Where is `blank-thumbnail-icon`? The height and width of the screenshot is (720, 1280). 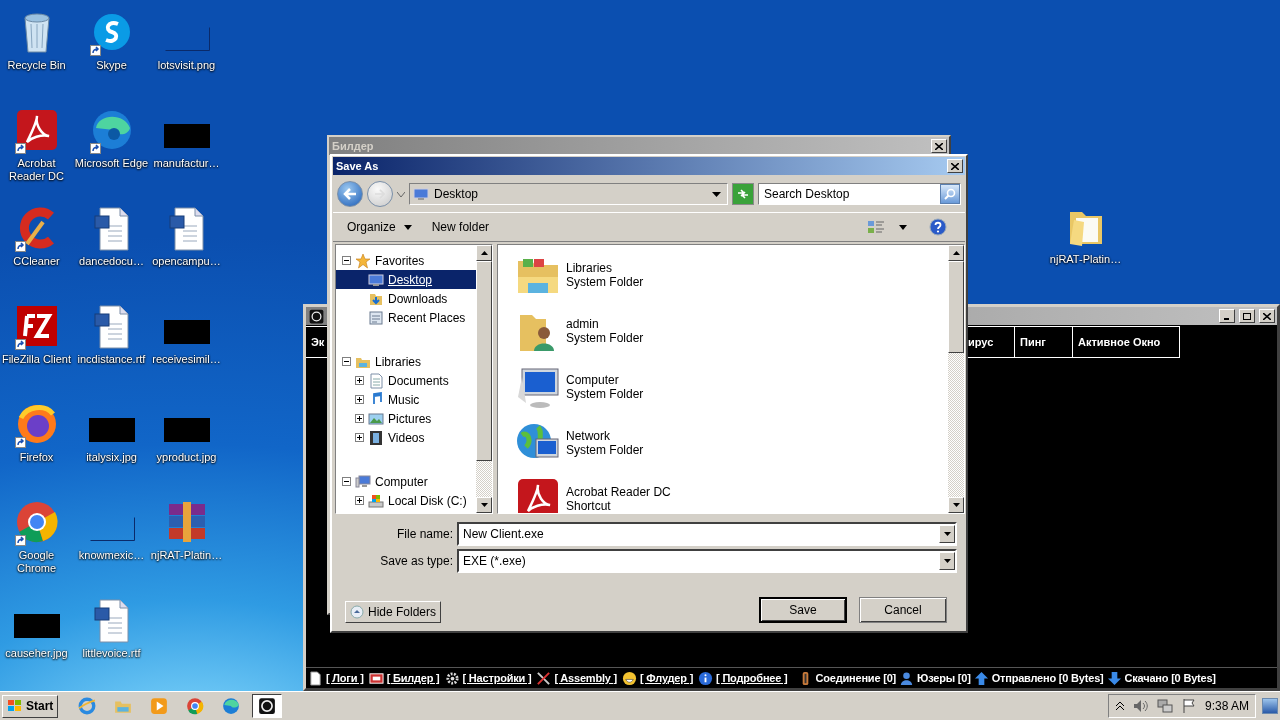
blank-thumbnail-icon is located at coordinates (187, 39).